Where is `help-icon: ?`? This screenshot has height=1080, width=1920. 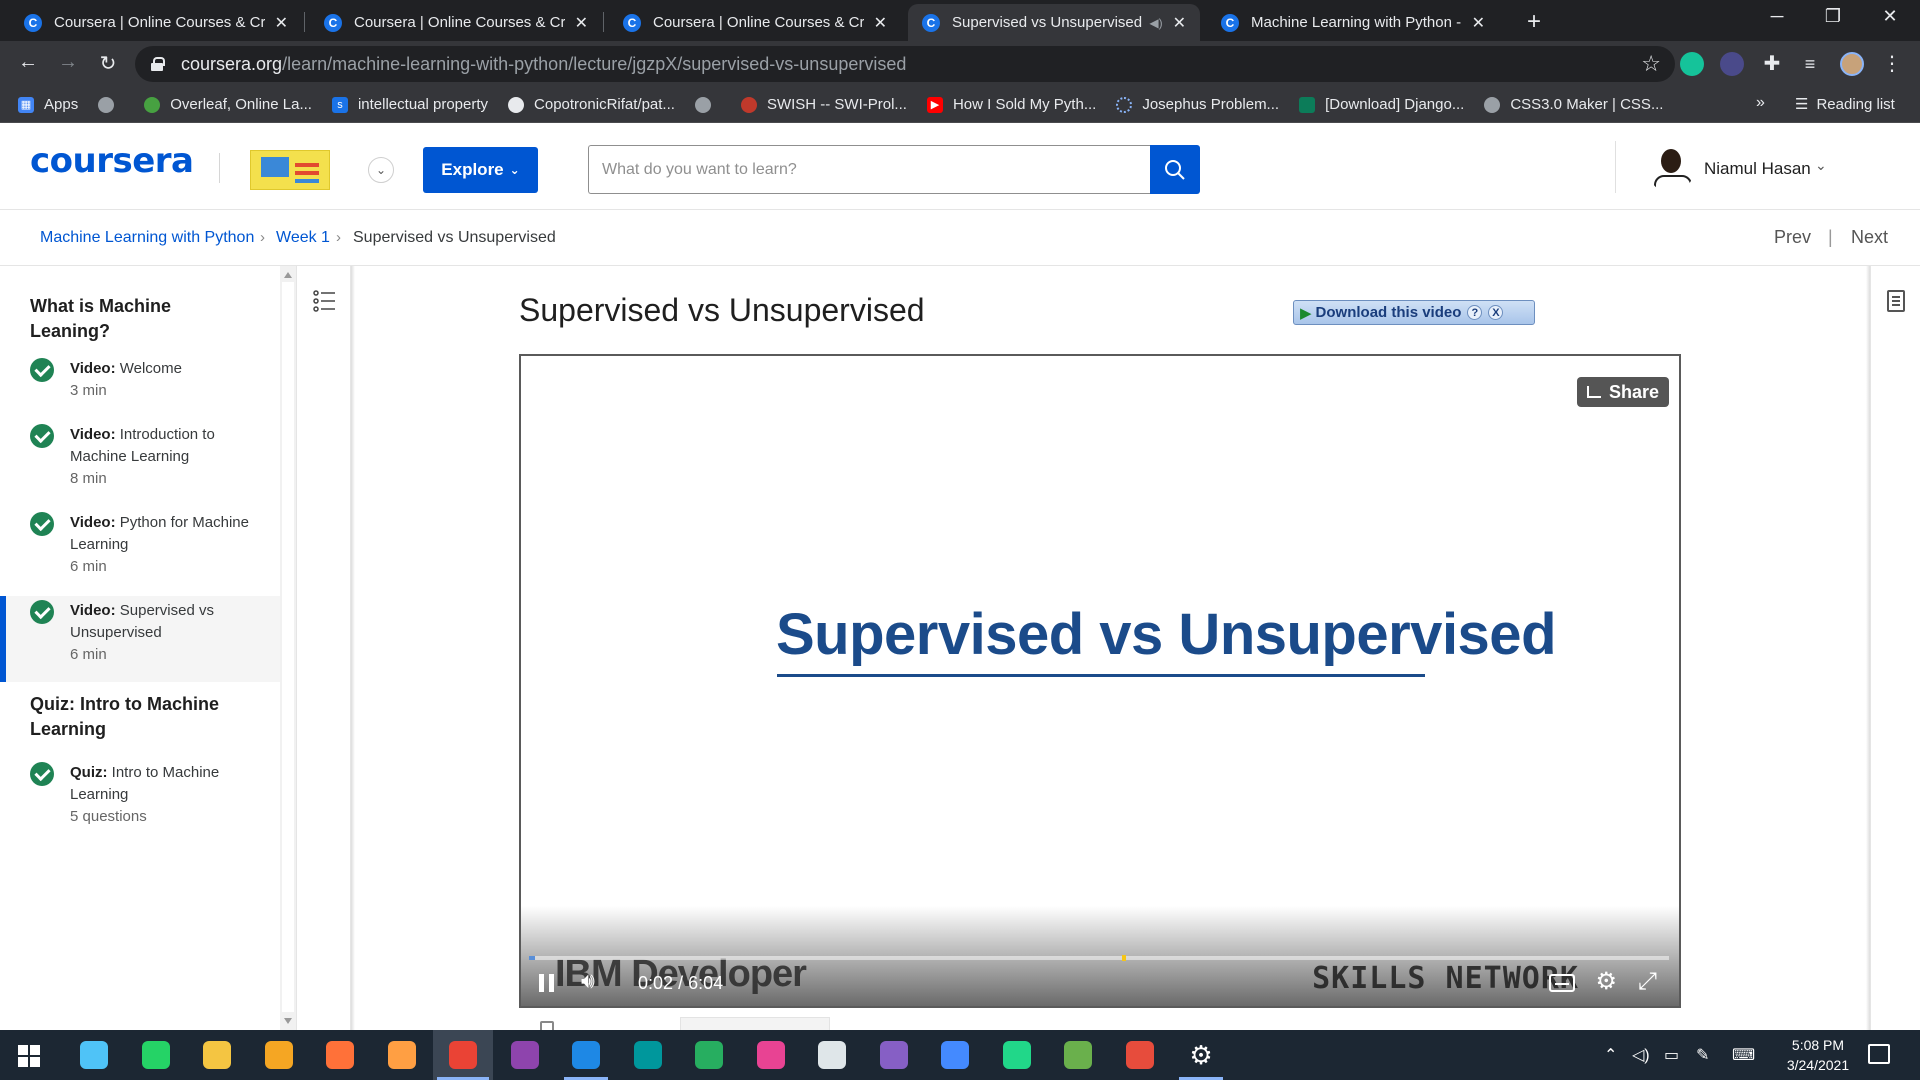 help-icon: ? is located at coordinates (1475, 312).